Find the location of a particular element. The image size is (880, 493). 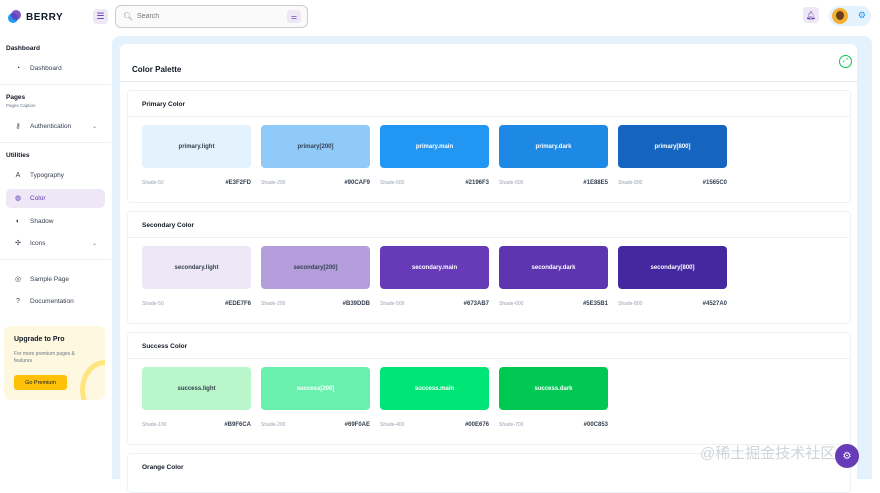

color-swatch-card: secondary[200] Shade-200 #B39DDB is located at coordinates (316, 280).